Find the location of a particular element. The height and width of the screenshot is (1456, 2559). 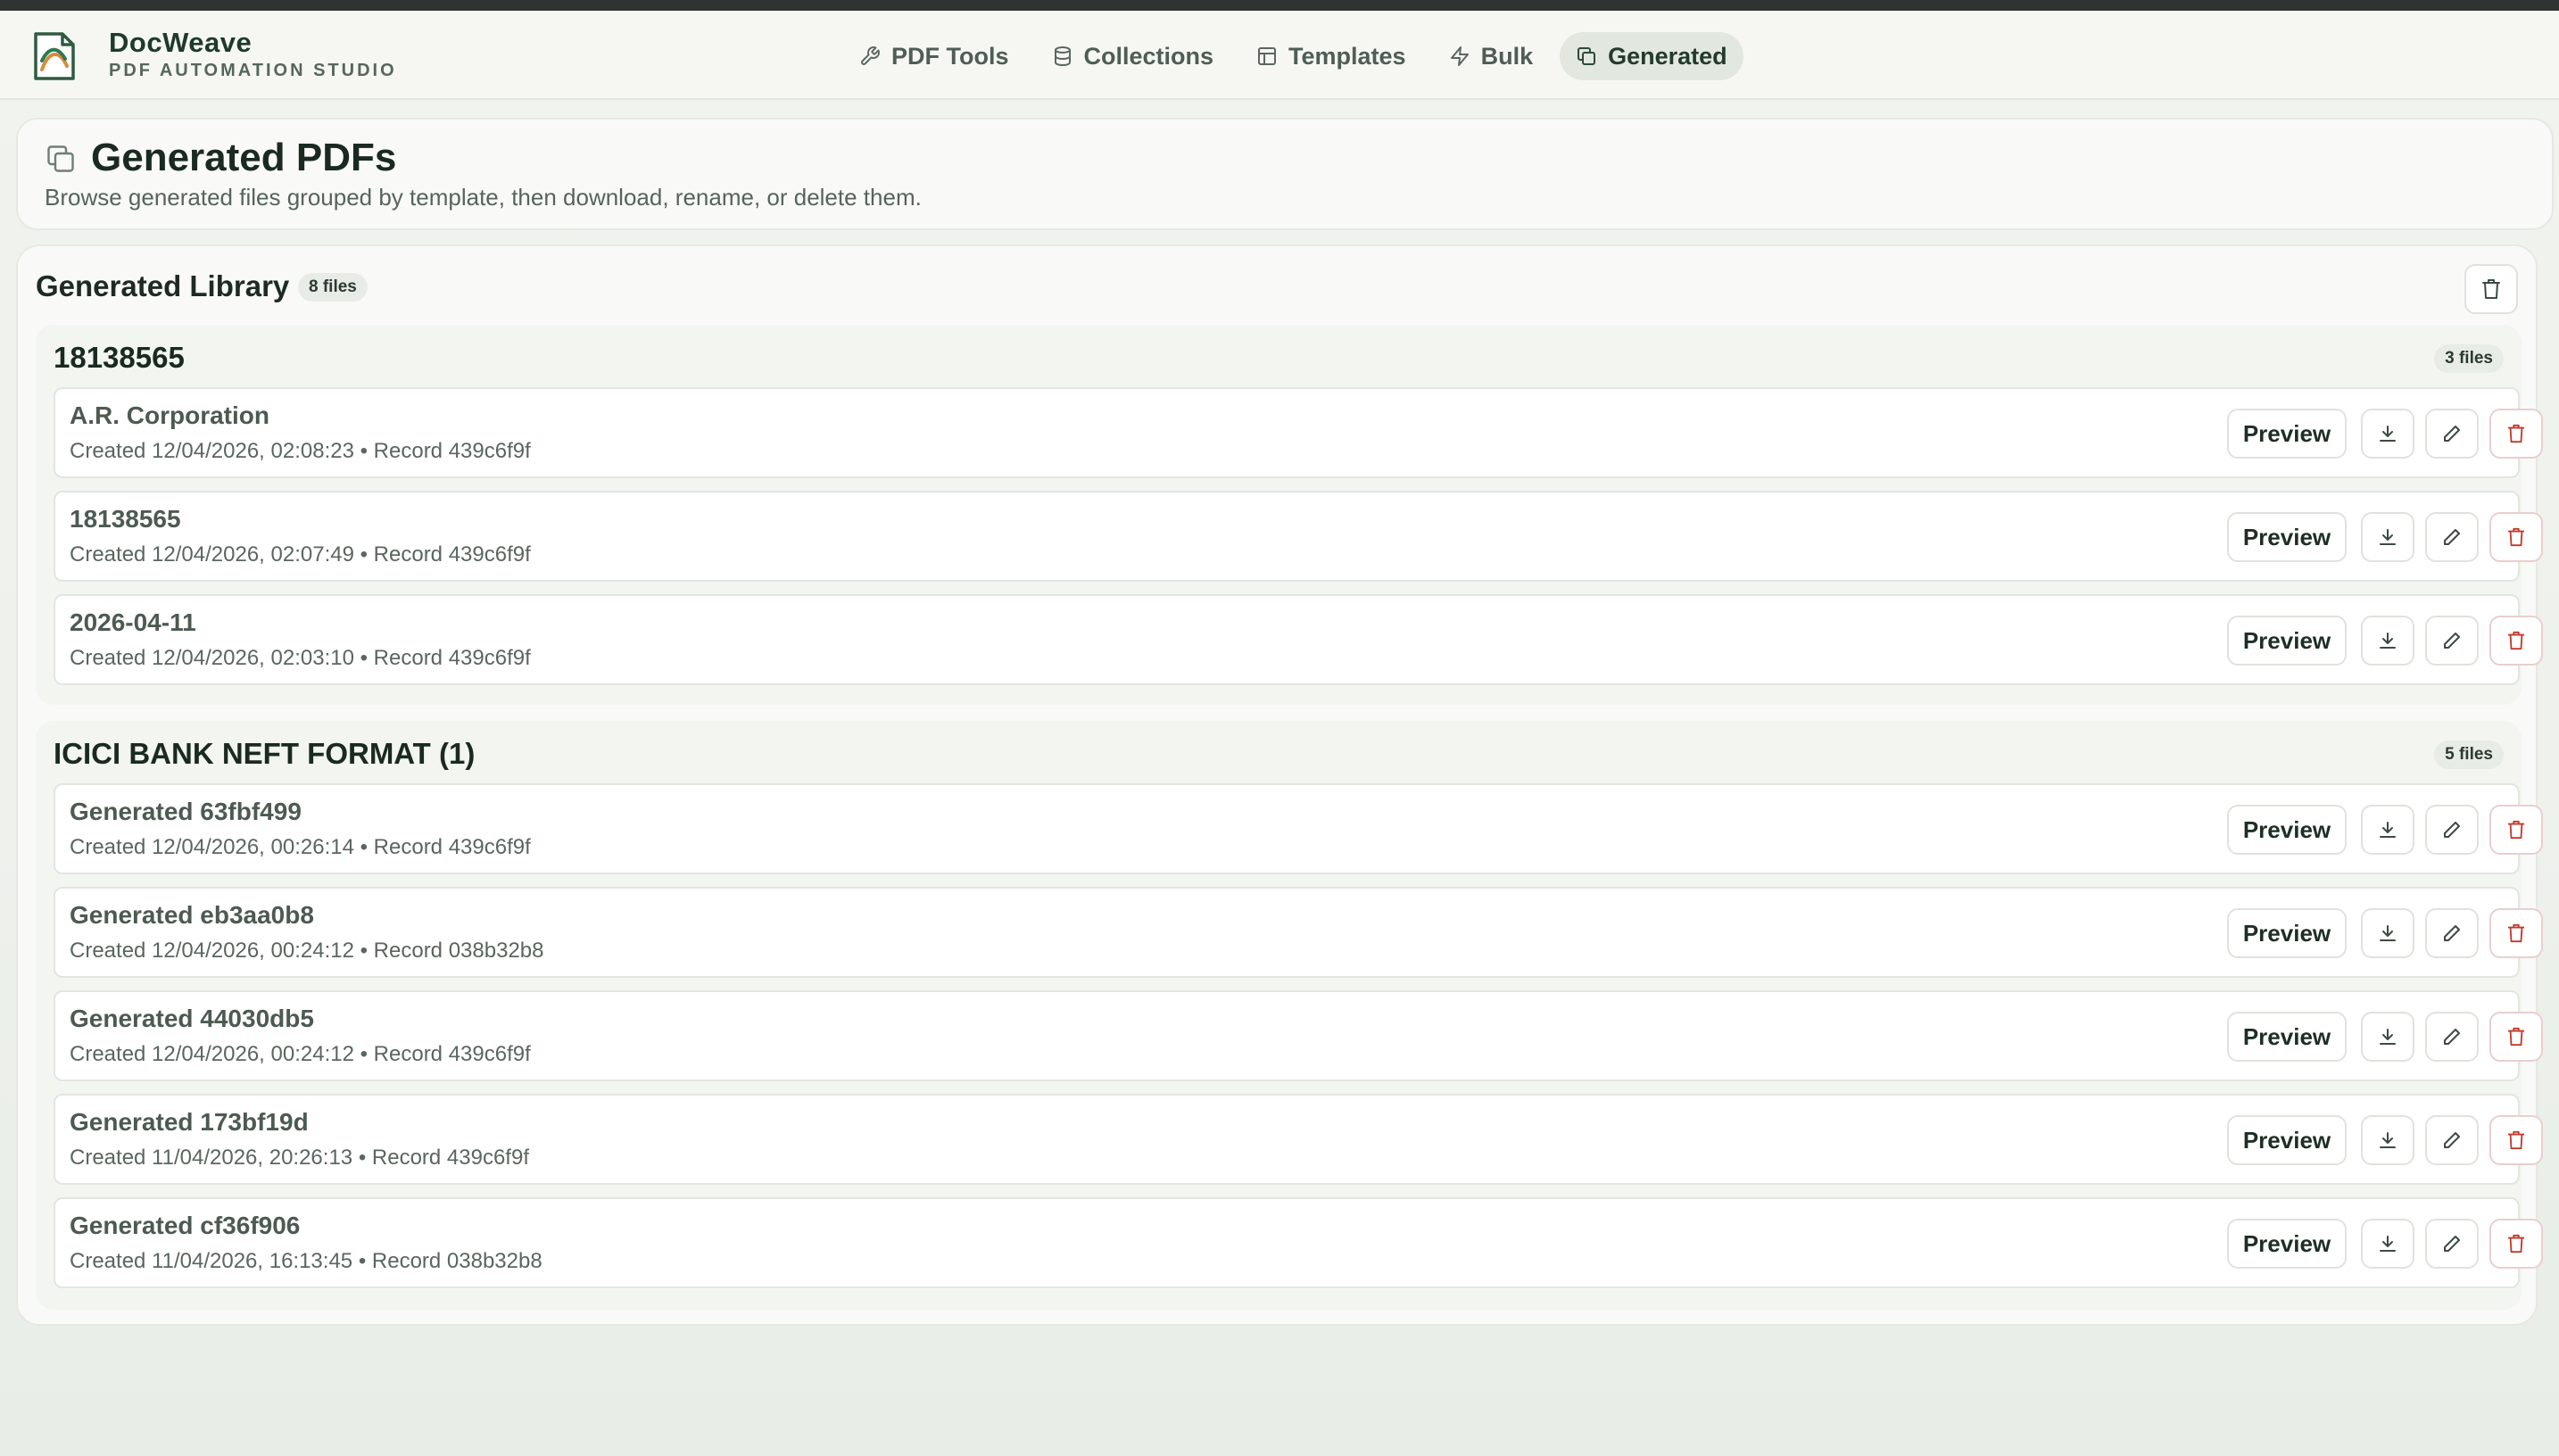

file-name: 18138565 is located at coordinates (125, 519).